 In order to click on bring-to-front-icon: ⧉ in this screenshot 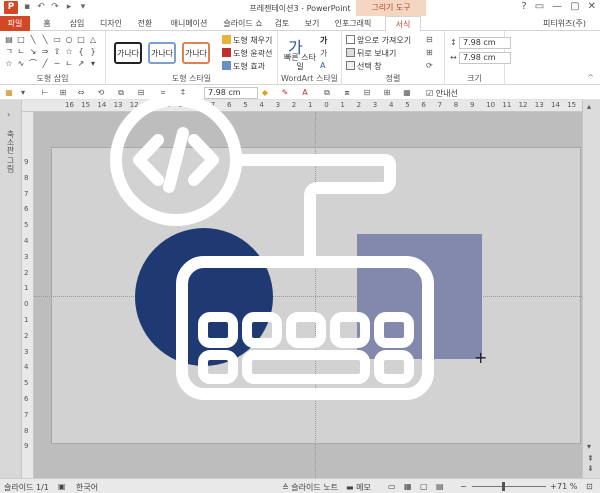, I will do `click(327, 93)`.